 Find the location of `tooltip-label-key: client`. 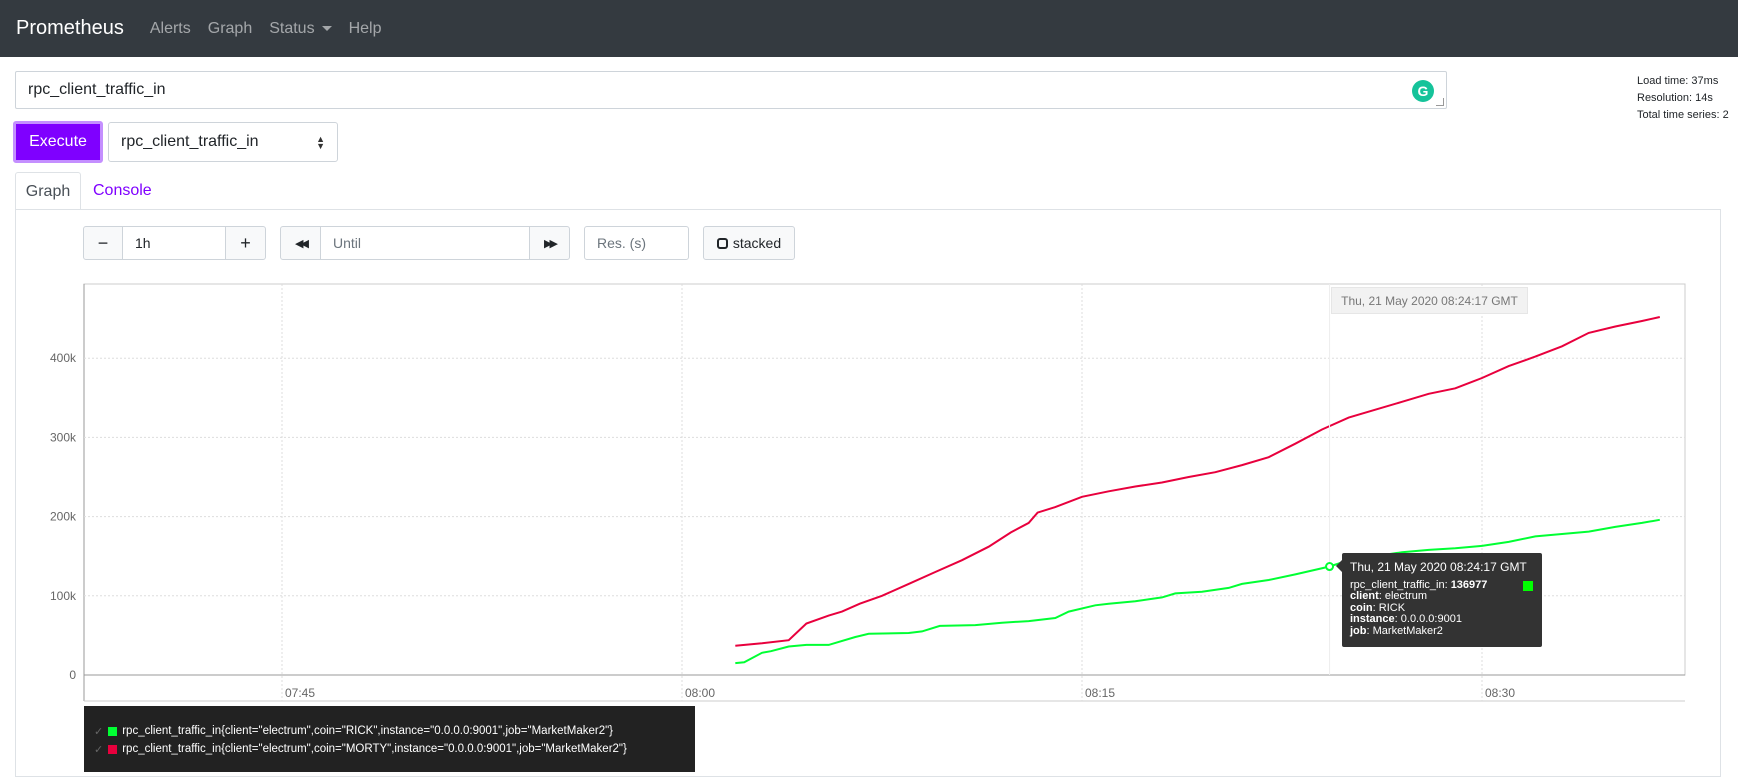

tooltip-label-key: client is located at coordinates (1364, 596).